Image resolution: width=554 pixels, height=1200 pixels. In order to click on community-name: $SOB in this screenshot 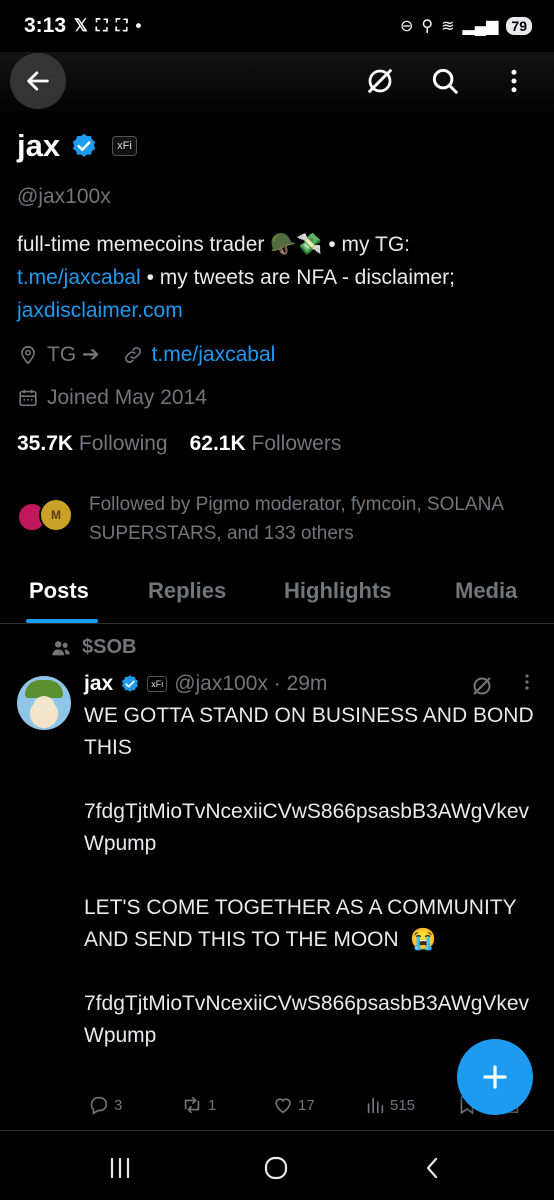, I will do `click(109, 647)`.